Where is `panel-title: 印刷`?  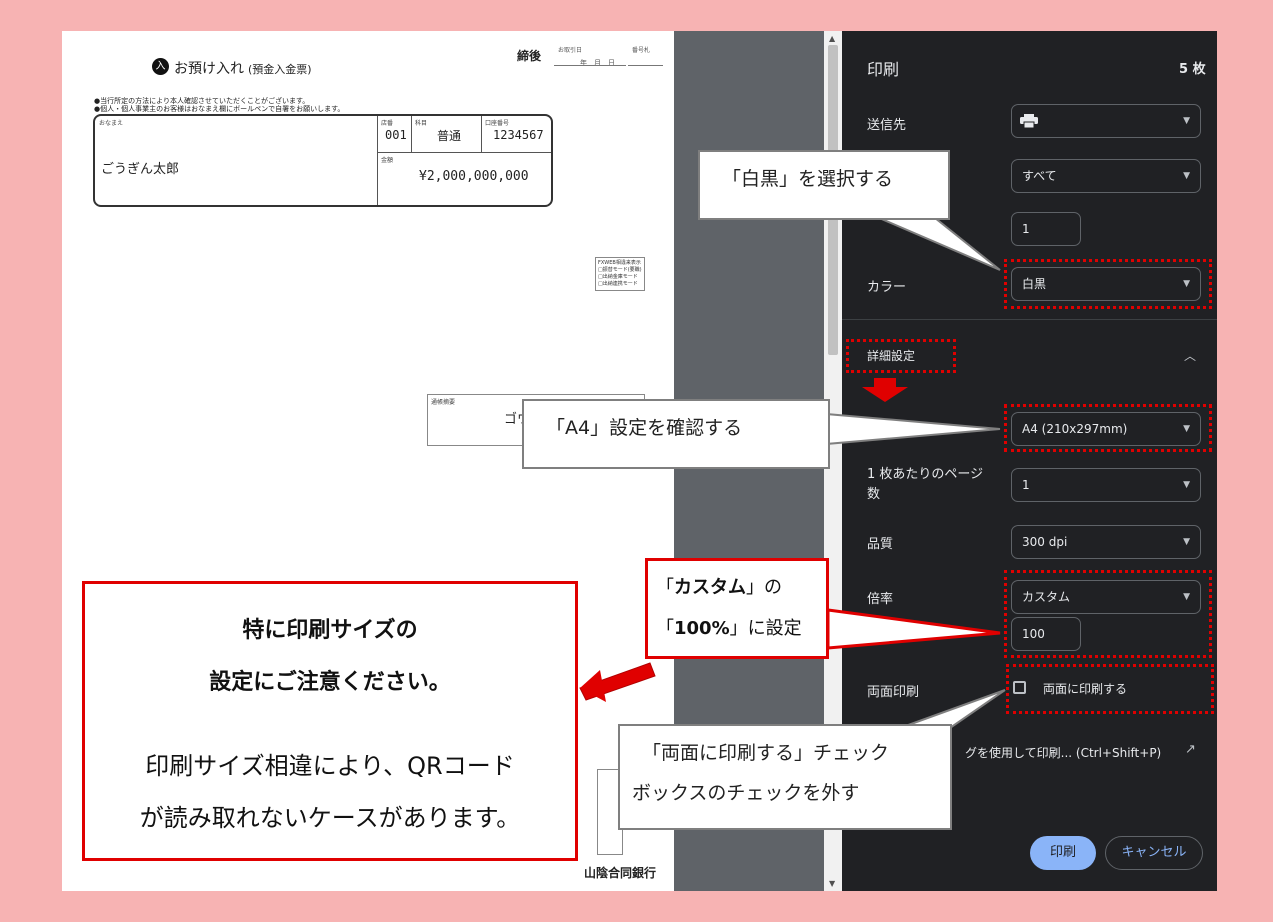 panel-title: 印刷 is located at coordinates (883, 69).